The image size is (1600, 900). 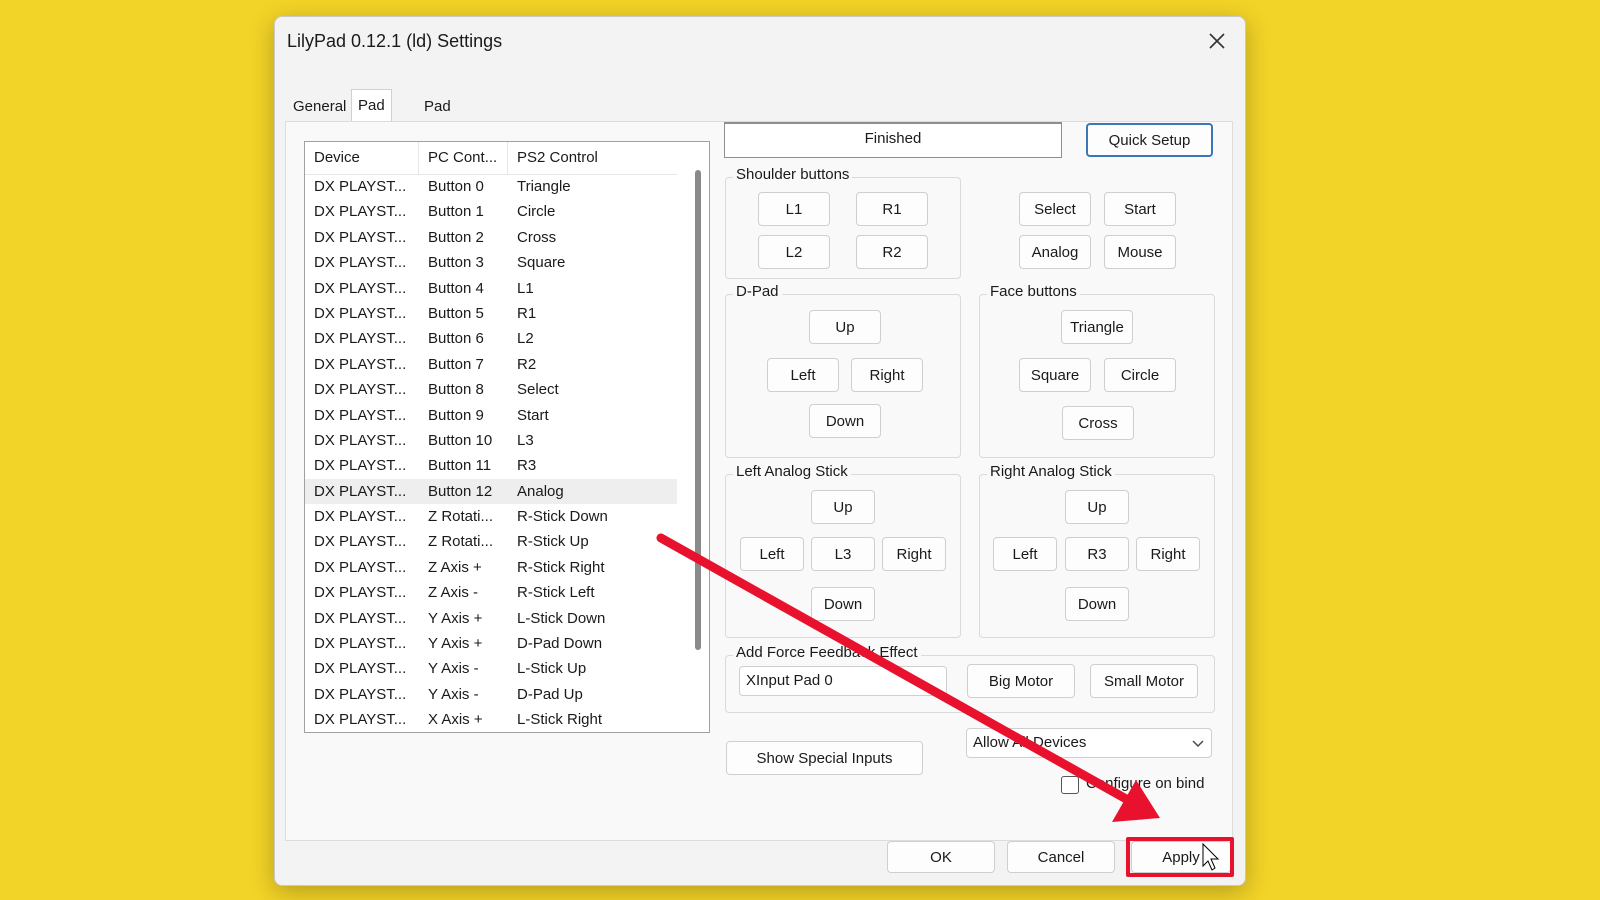 What do you see at coordinates (456, 263) in the screenshot?
I see `pc-control-cell: Button 3` at bounding box center [456, 263].